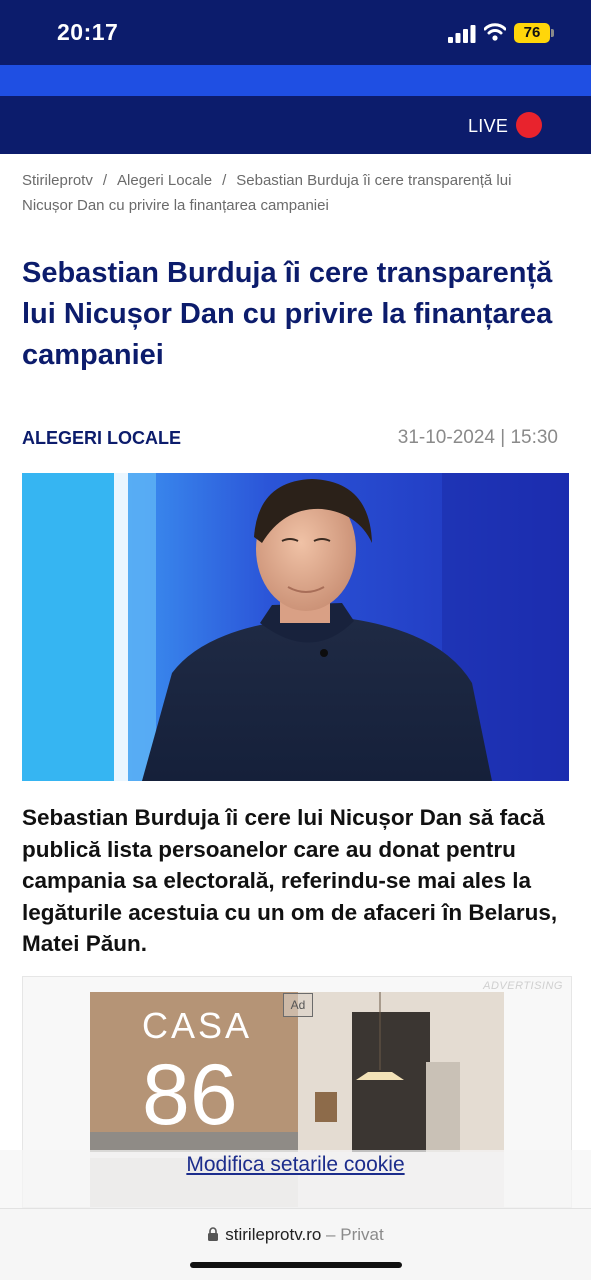  I want to click on lock-icon, so click(213, 1234).